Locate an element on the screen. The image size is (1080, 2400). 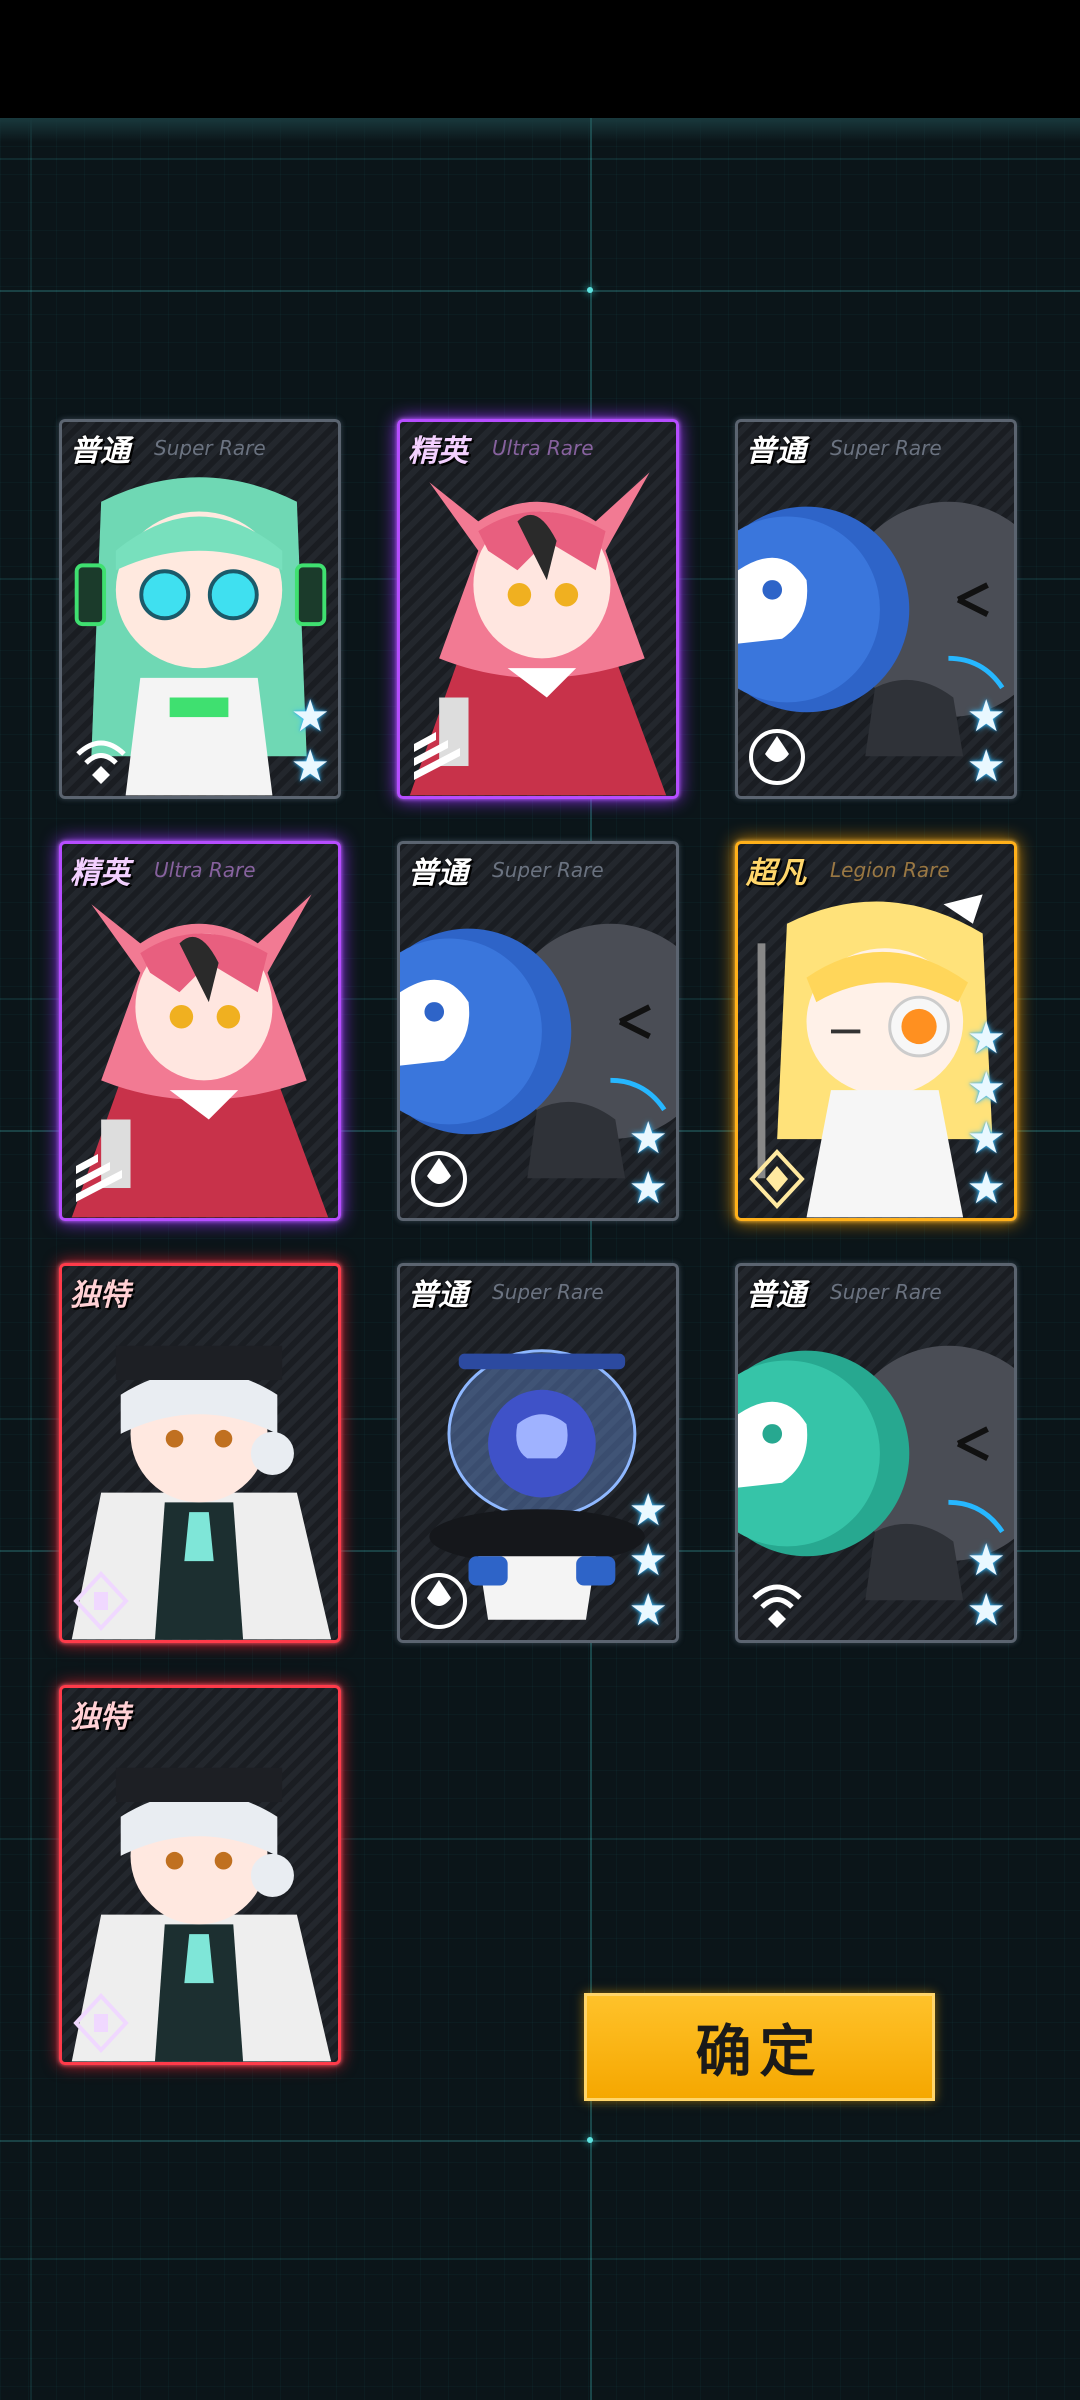
confirm-button: 确定 is located at coordinates (759, 2047).